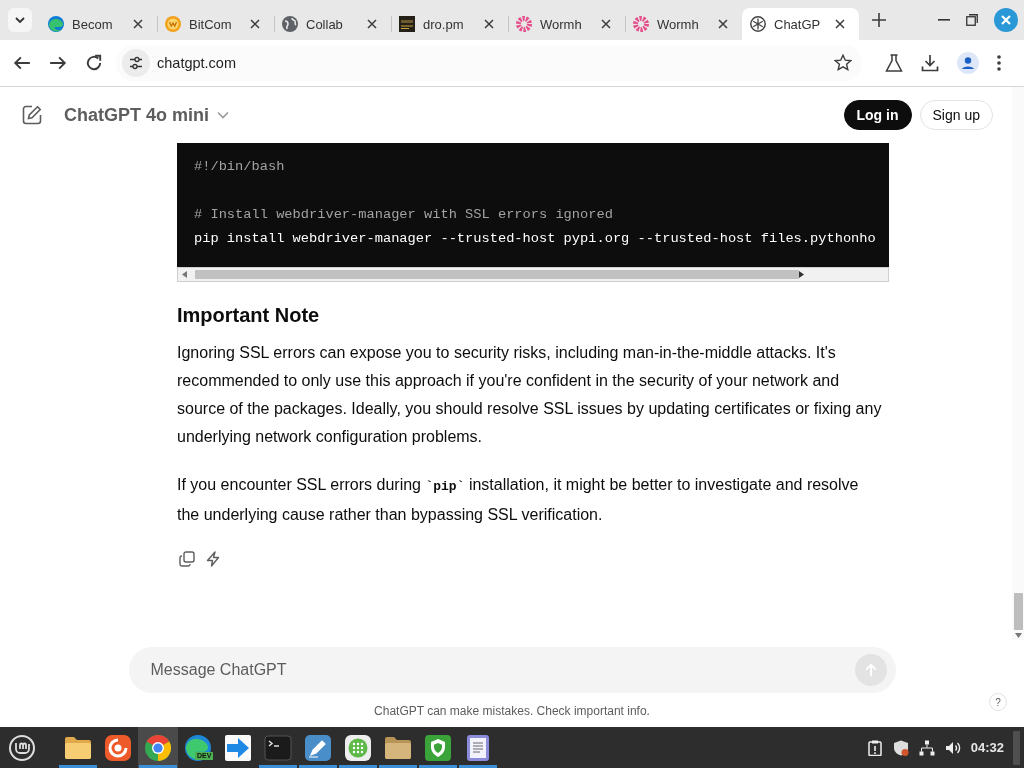 Image resolution: width=1024 pixels, height=768 pixels. I want to click on disclaimer-text: ChatGPT can make mistakes. Check important info., so click(512, 711).